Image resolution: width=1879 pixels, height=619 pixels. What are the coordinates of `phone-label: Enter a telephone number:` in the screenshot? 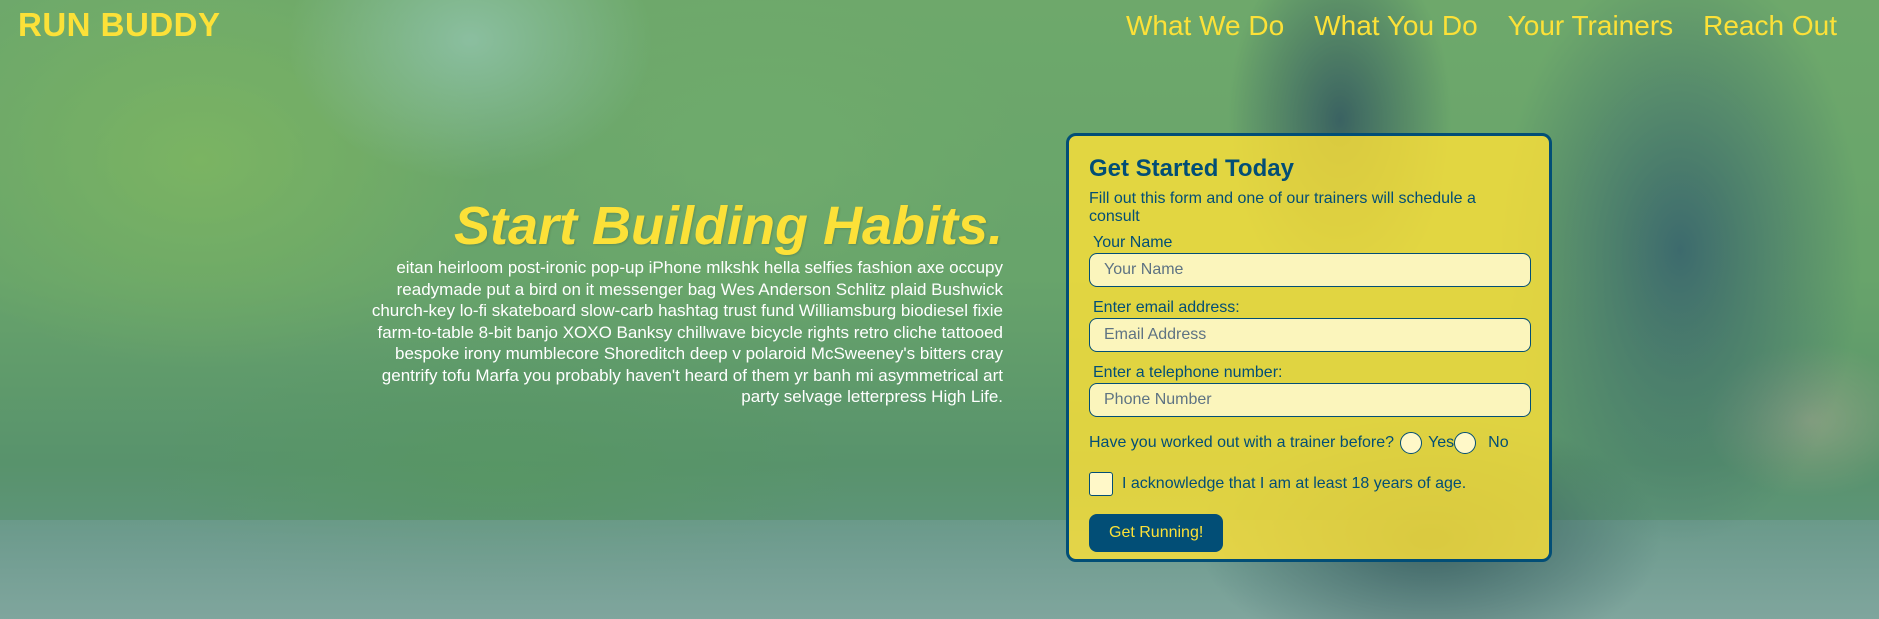 It's located at (1188, 372).